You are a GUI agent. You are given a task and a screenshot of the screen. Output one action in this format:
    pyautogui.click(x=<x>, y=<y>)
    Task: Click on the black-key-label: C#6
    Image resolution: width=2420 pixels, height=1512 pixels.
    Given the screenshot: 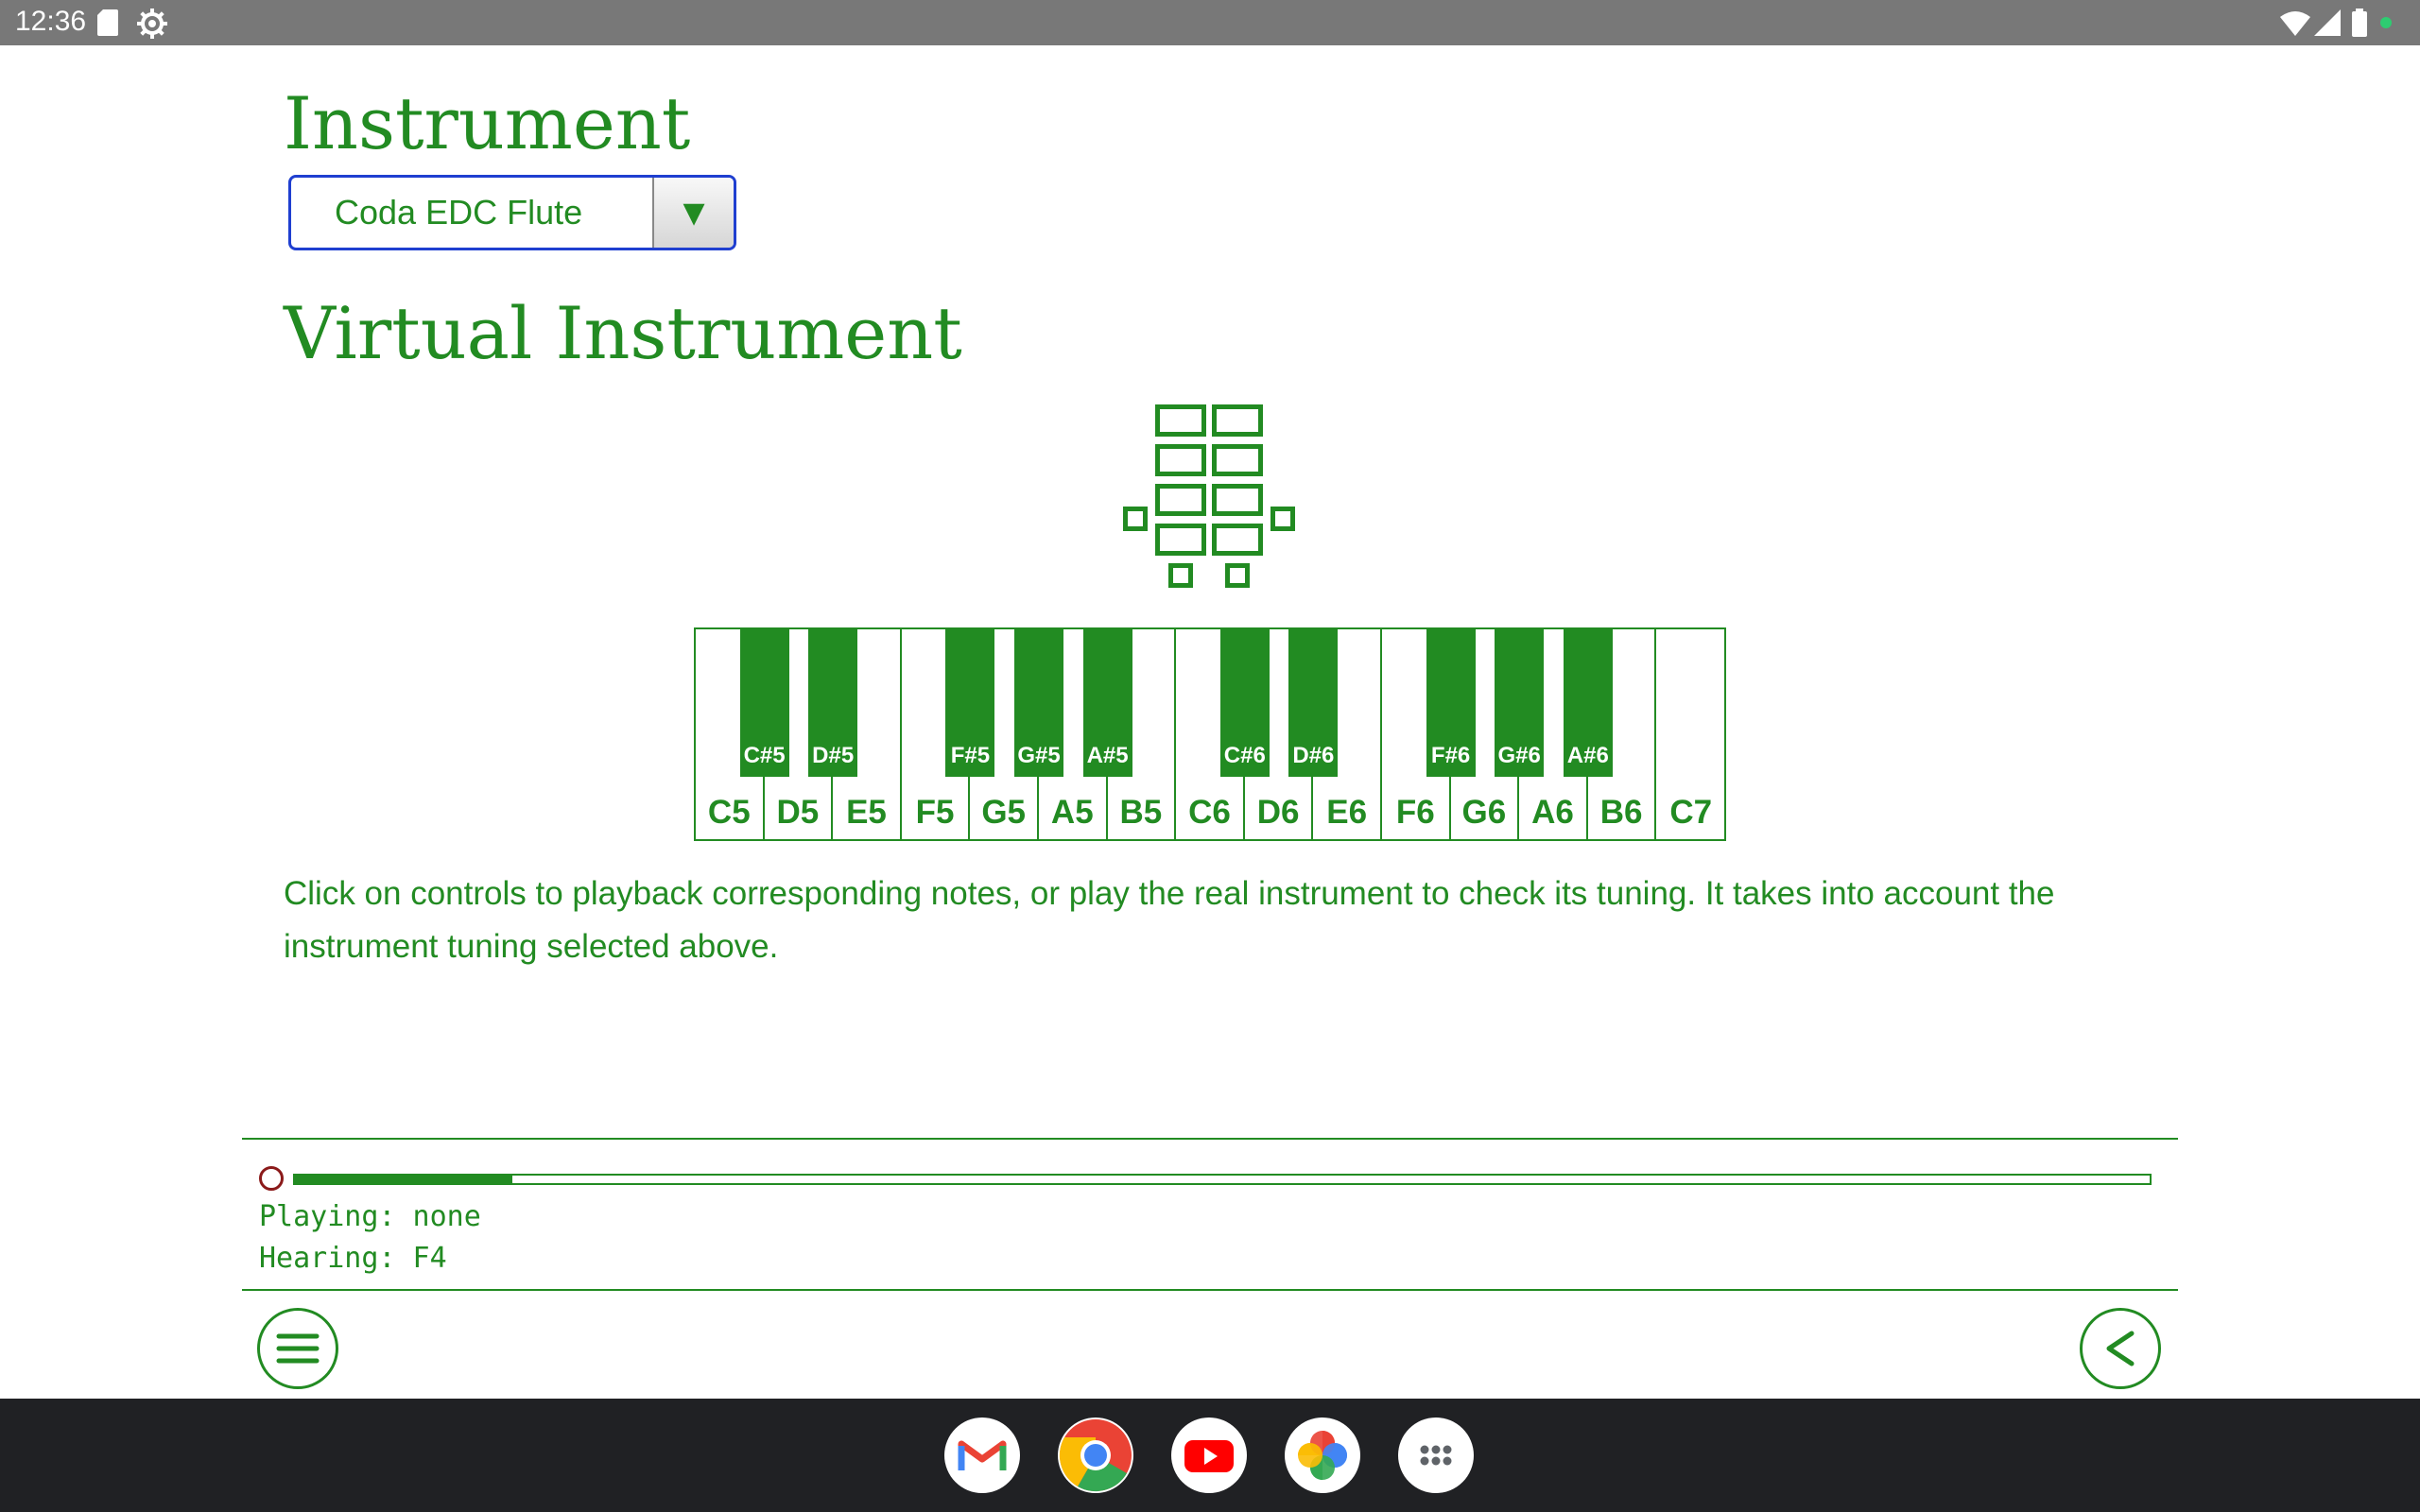 What is the action you would take?
    pyautogui.click(x=1245, y=755)
    